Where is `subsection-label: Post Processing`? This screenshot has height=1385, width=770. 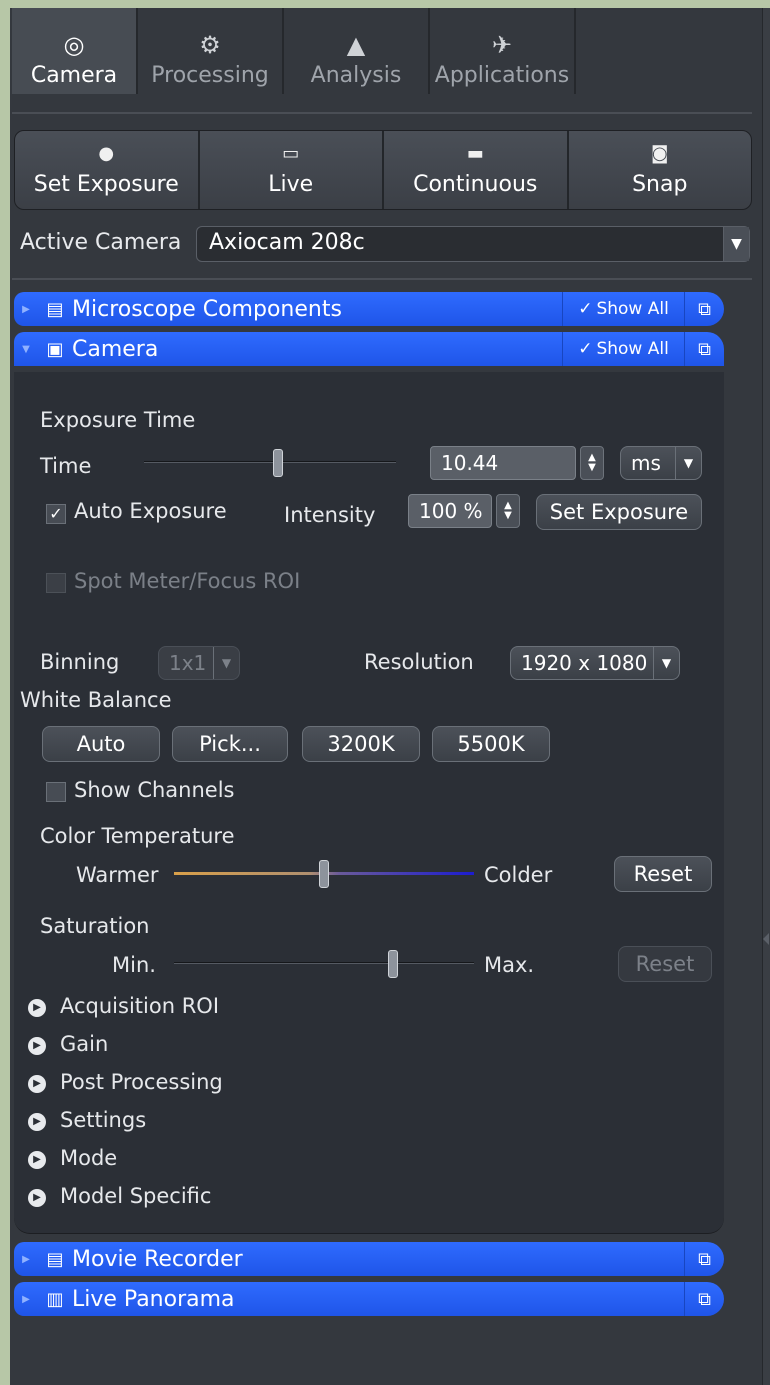
subsection-label: Post Processing is located at coordinates (141, 1082).